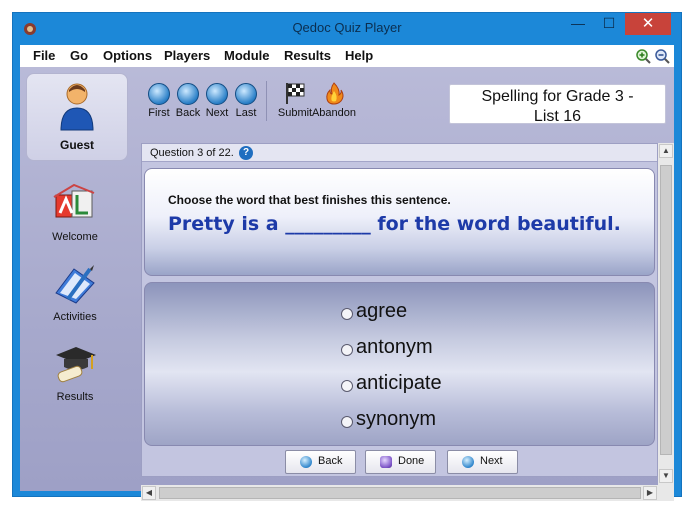  I want to click on fire-icon, so click(335, 93).